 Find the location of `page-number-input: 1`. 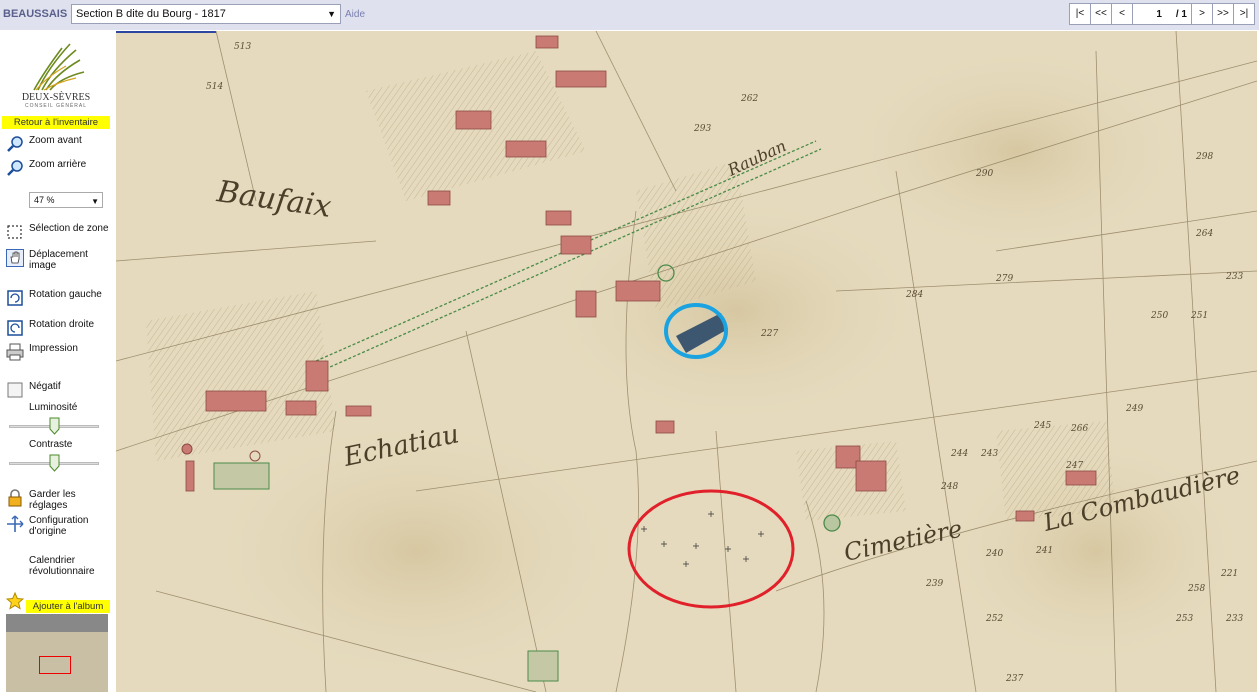

page-number-input: 1 is located at coordinates (1159, 14).